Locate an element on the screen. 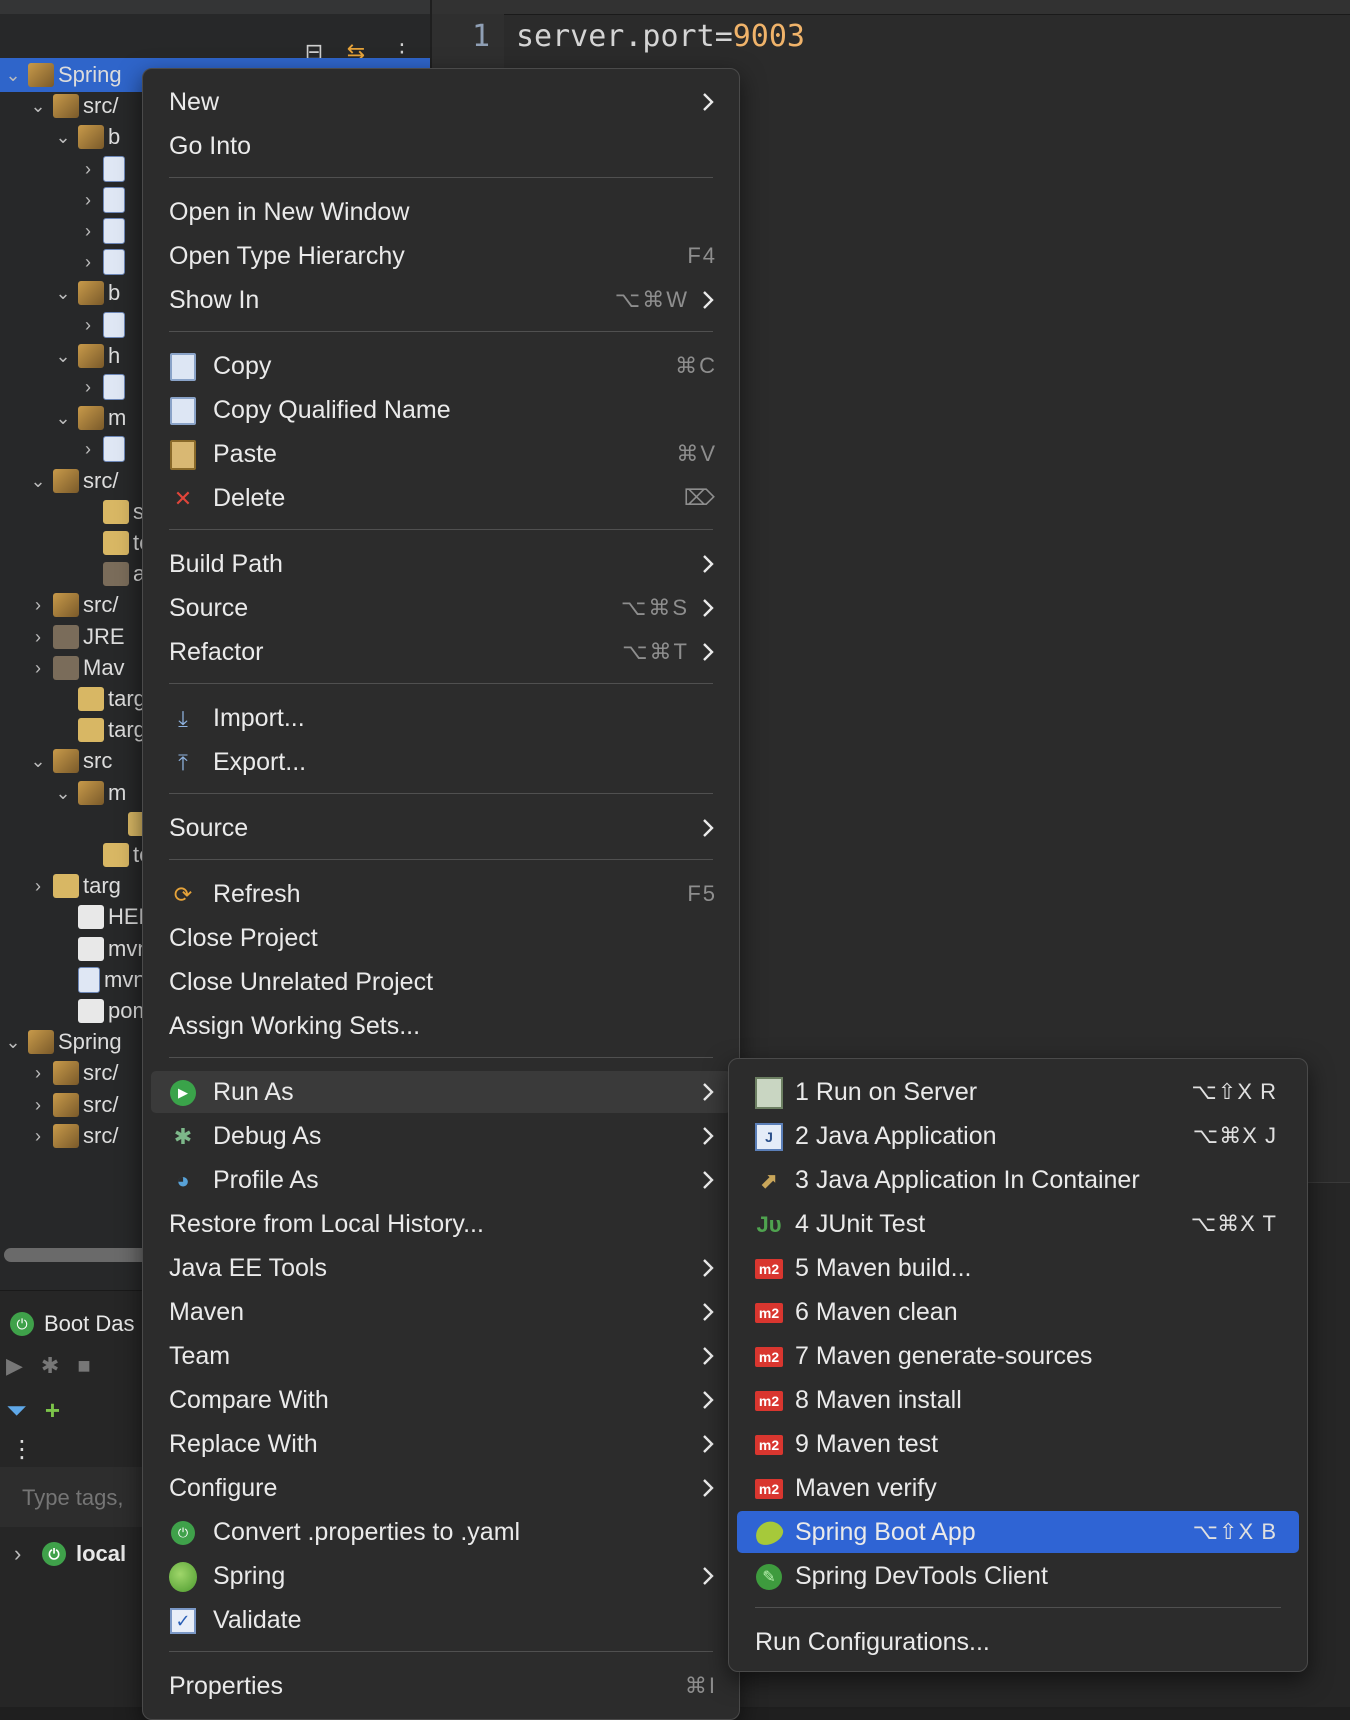  menu-item-paste: Paste ⌘V is located at coordinates (441, 454).